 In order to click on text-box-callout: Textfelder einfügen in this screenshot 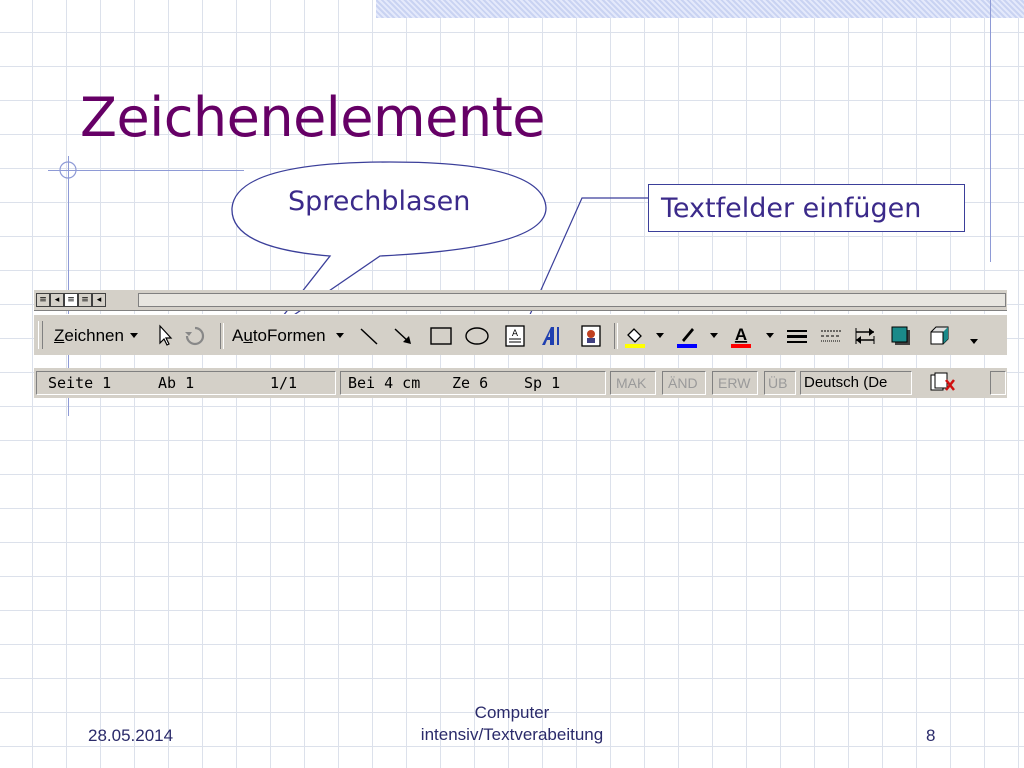, I will do `click(806, 208)`.